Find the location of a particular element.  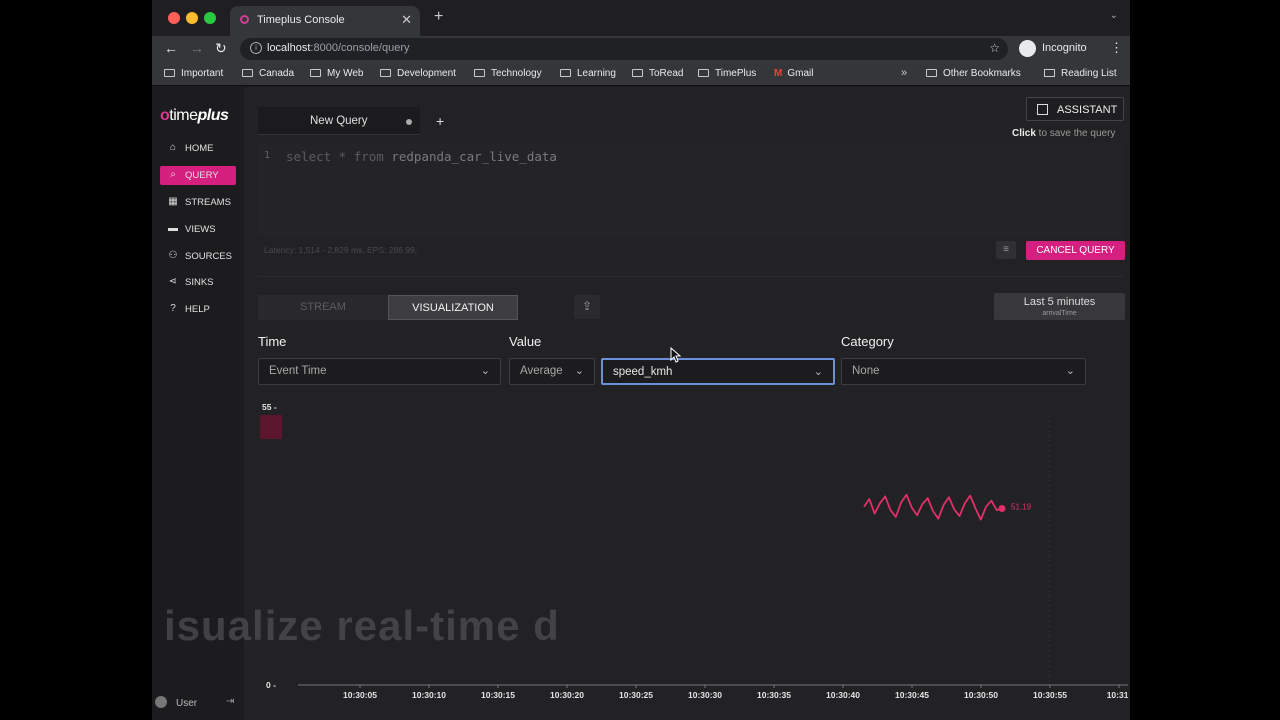

grid-icon is located at coordinates (1042, 109).